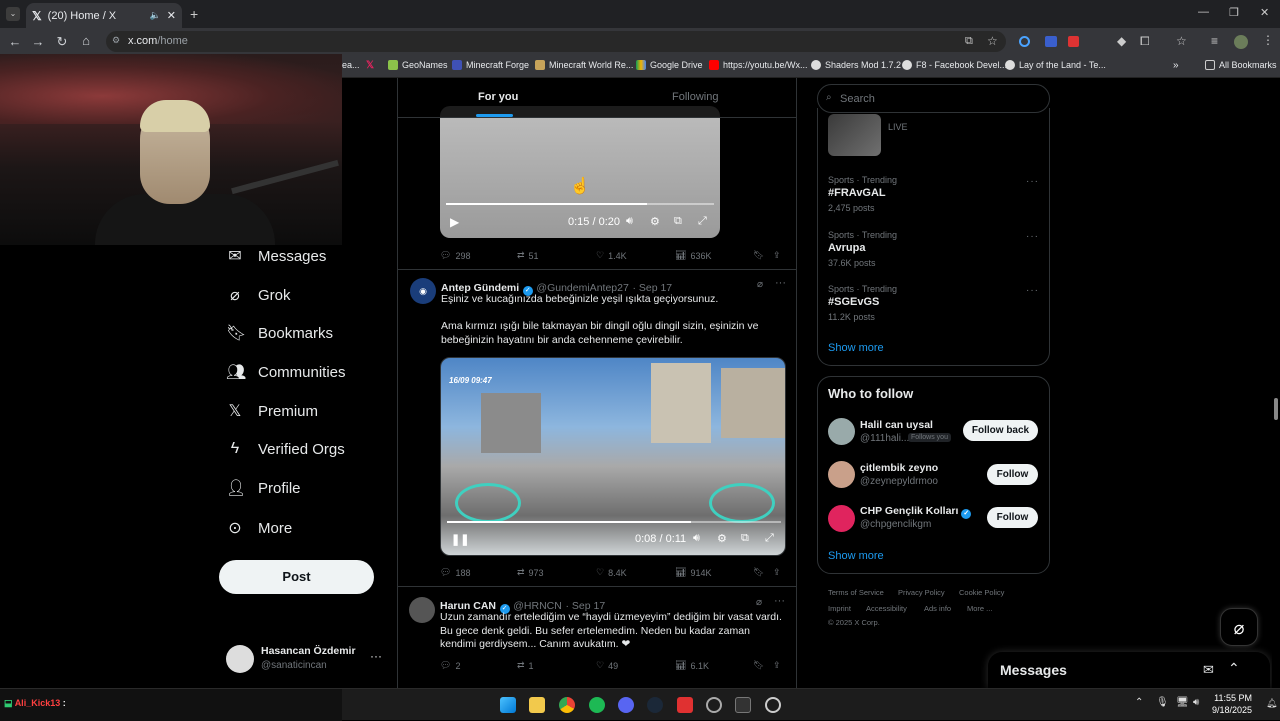  Describe the element at coordinates (1176, 65) in the screenshot. I see `bookmarks-overflow-icon: »` at that location.